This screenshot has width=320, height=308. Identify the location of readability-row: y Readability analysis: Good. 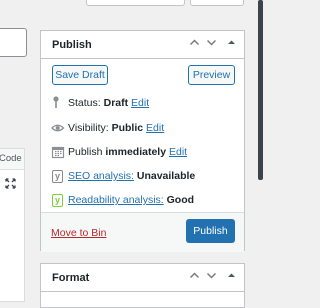
(142, 200).